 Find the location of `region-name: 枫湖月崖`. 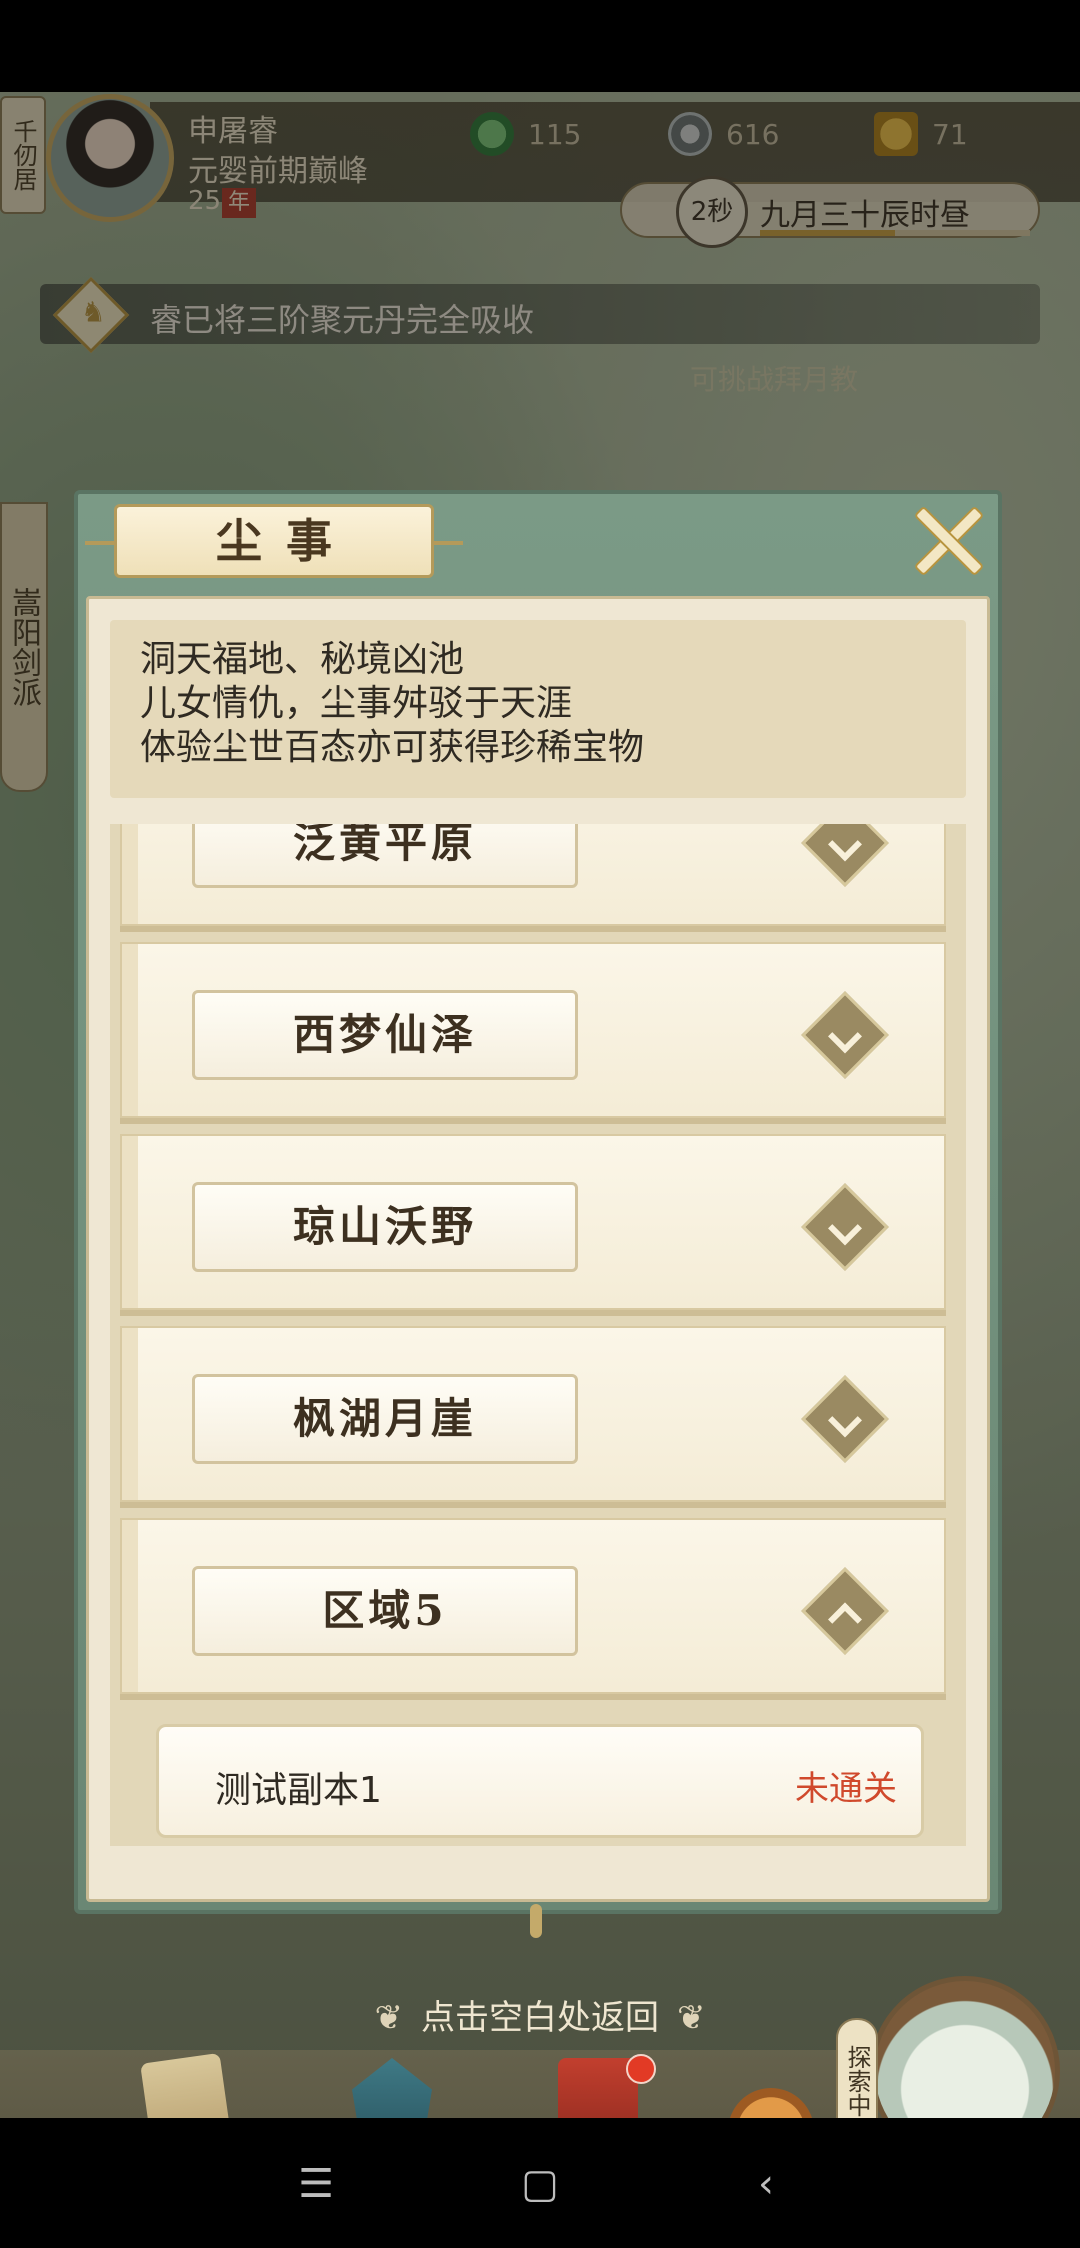

region-name: 枫湖月崖 is located at coordinates (385, 1419).